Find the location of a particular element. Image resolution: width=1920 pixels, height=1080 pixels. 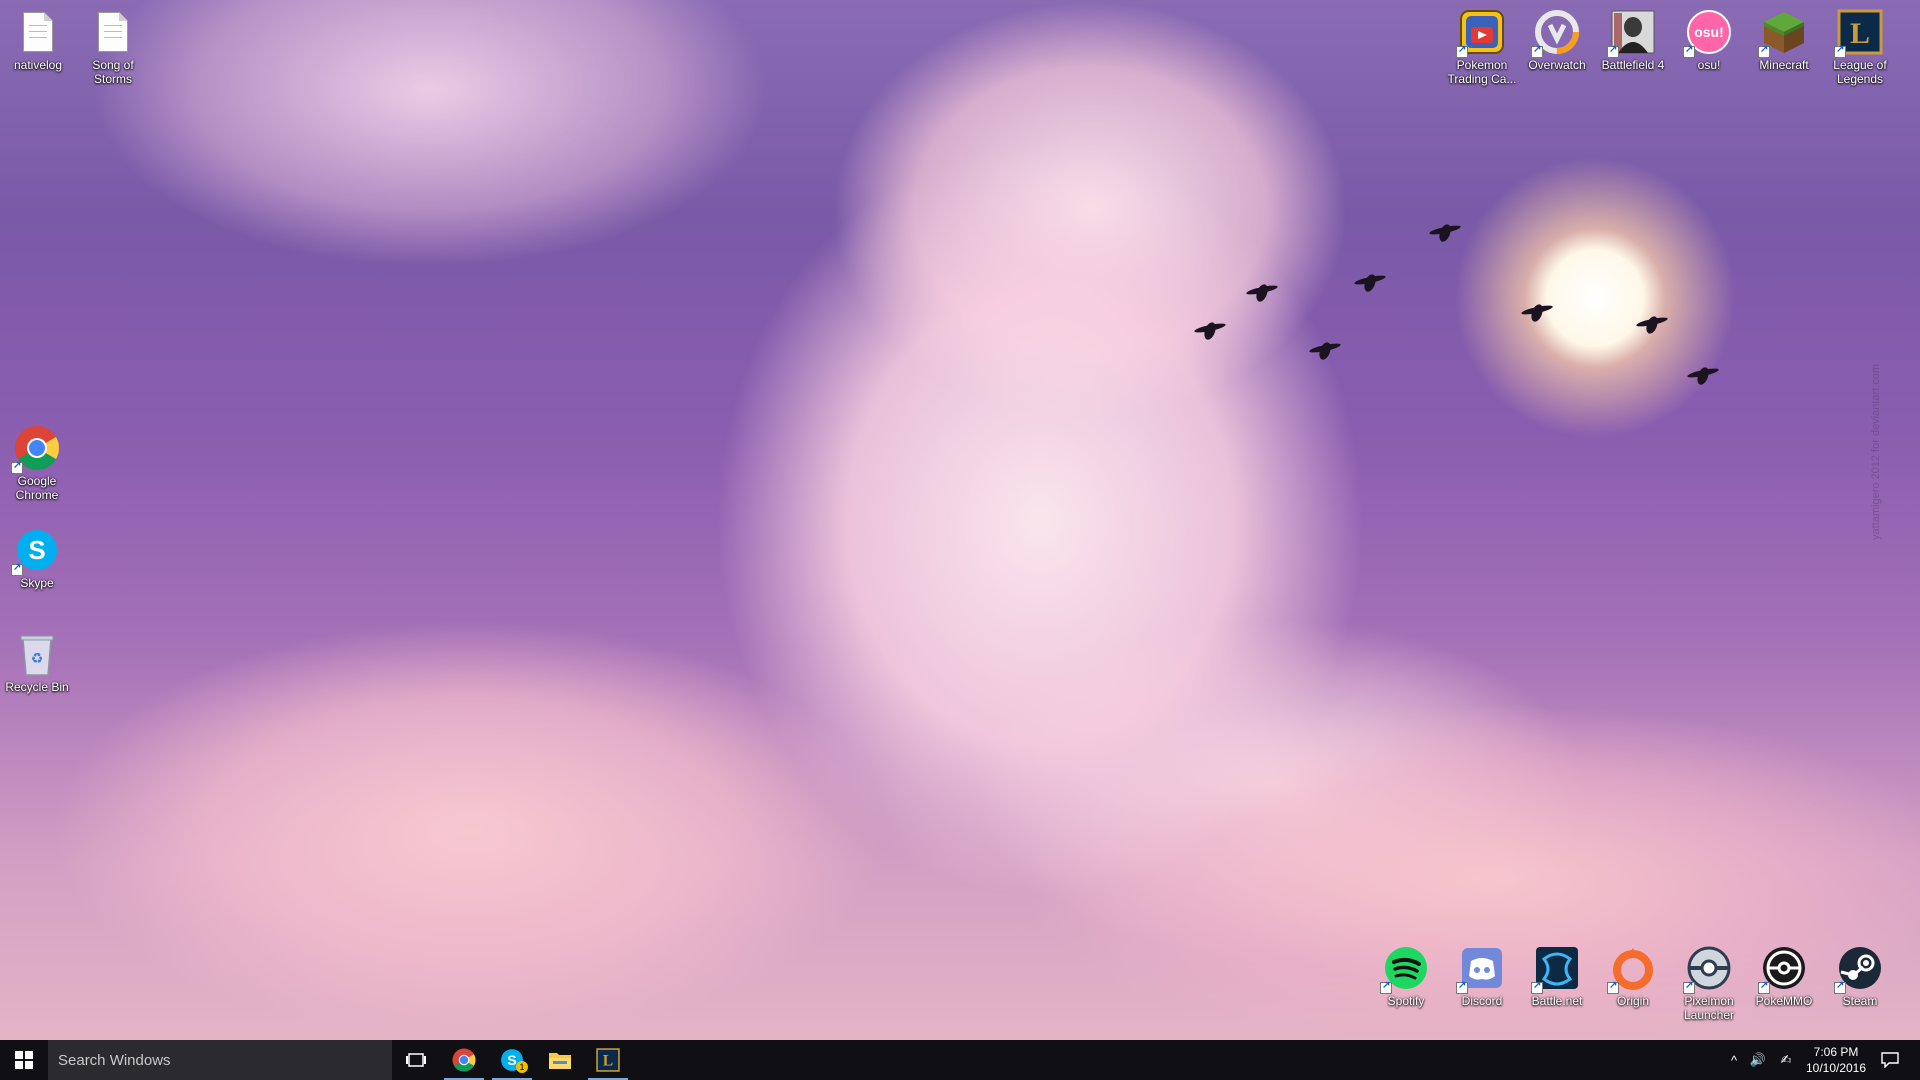

volume-button: 🔊 is located at coordinates (1758, 1060).